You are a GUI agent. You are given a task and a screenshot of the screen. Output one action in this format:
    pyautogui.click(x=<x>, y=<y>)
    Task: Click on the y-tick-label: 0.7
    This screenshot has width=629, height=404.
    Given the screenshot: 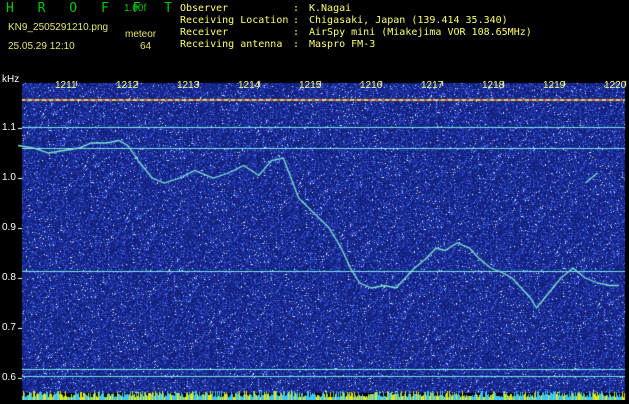 What is the action you would take?
    pyautogui.click(x=9, y=327)
    